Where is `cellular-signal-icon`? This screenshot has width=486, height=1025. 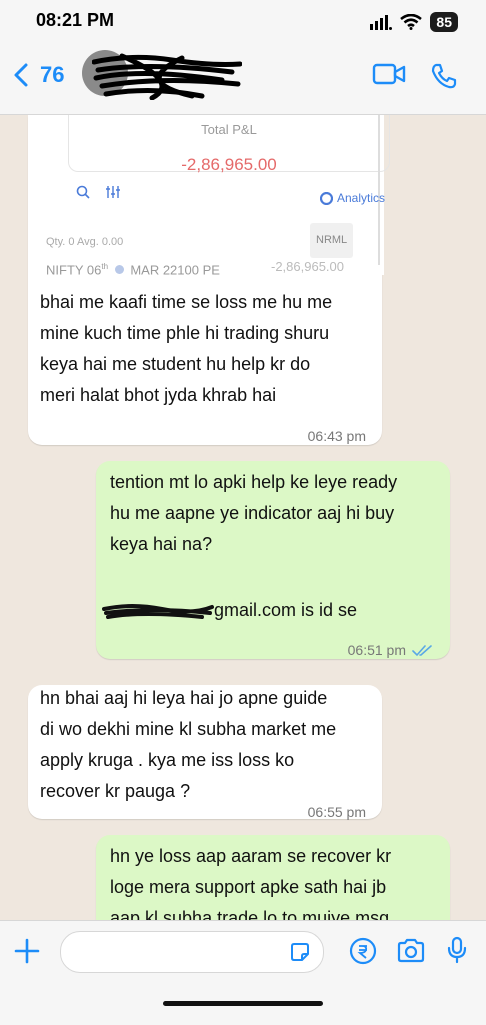 cellular-signal-icon is located at coordinates (381, 22).